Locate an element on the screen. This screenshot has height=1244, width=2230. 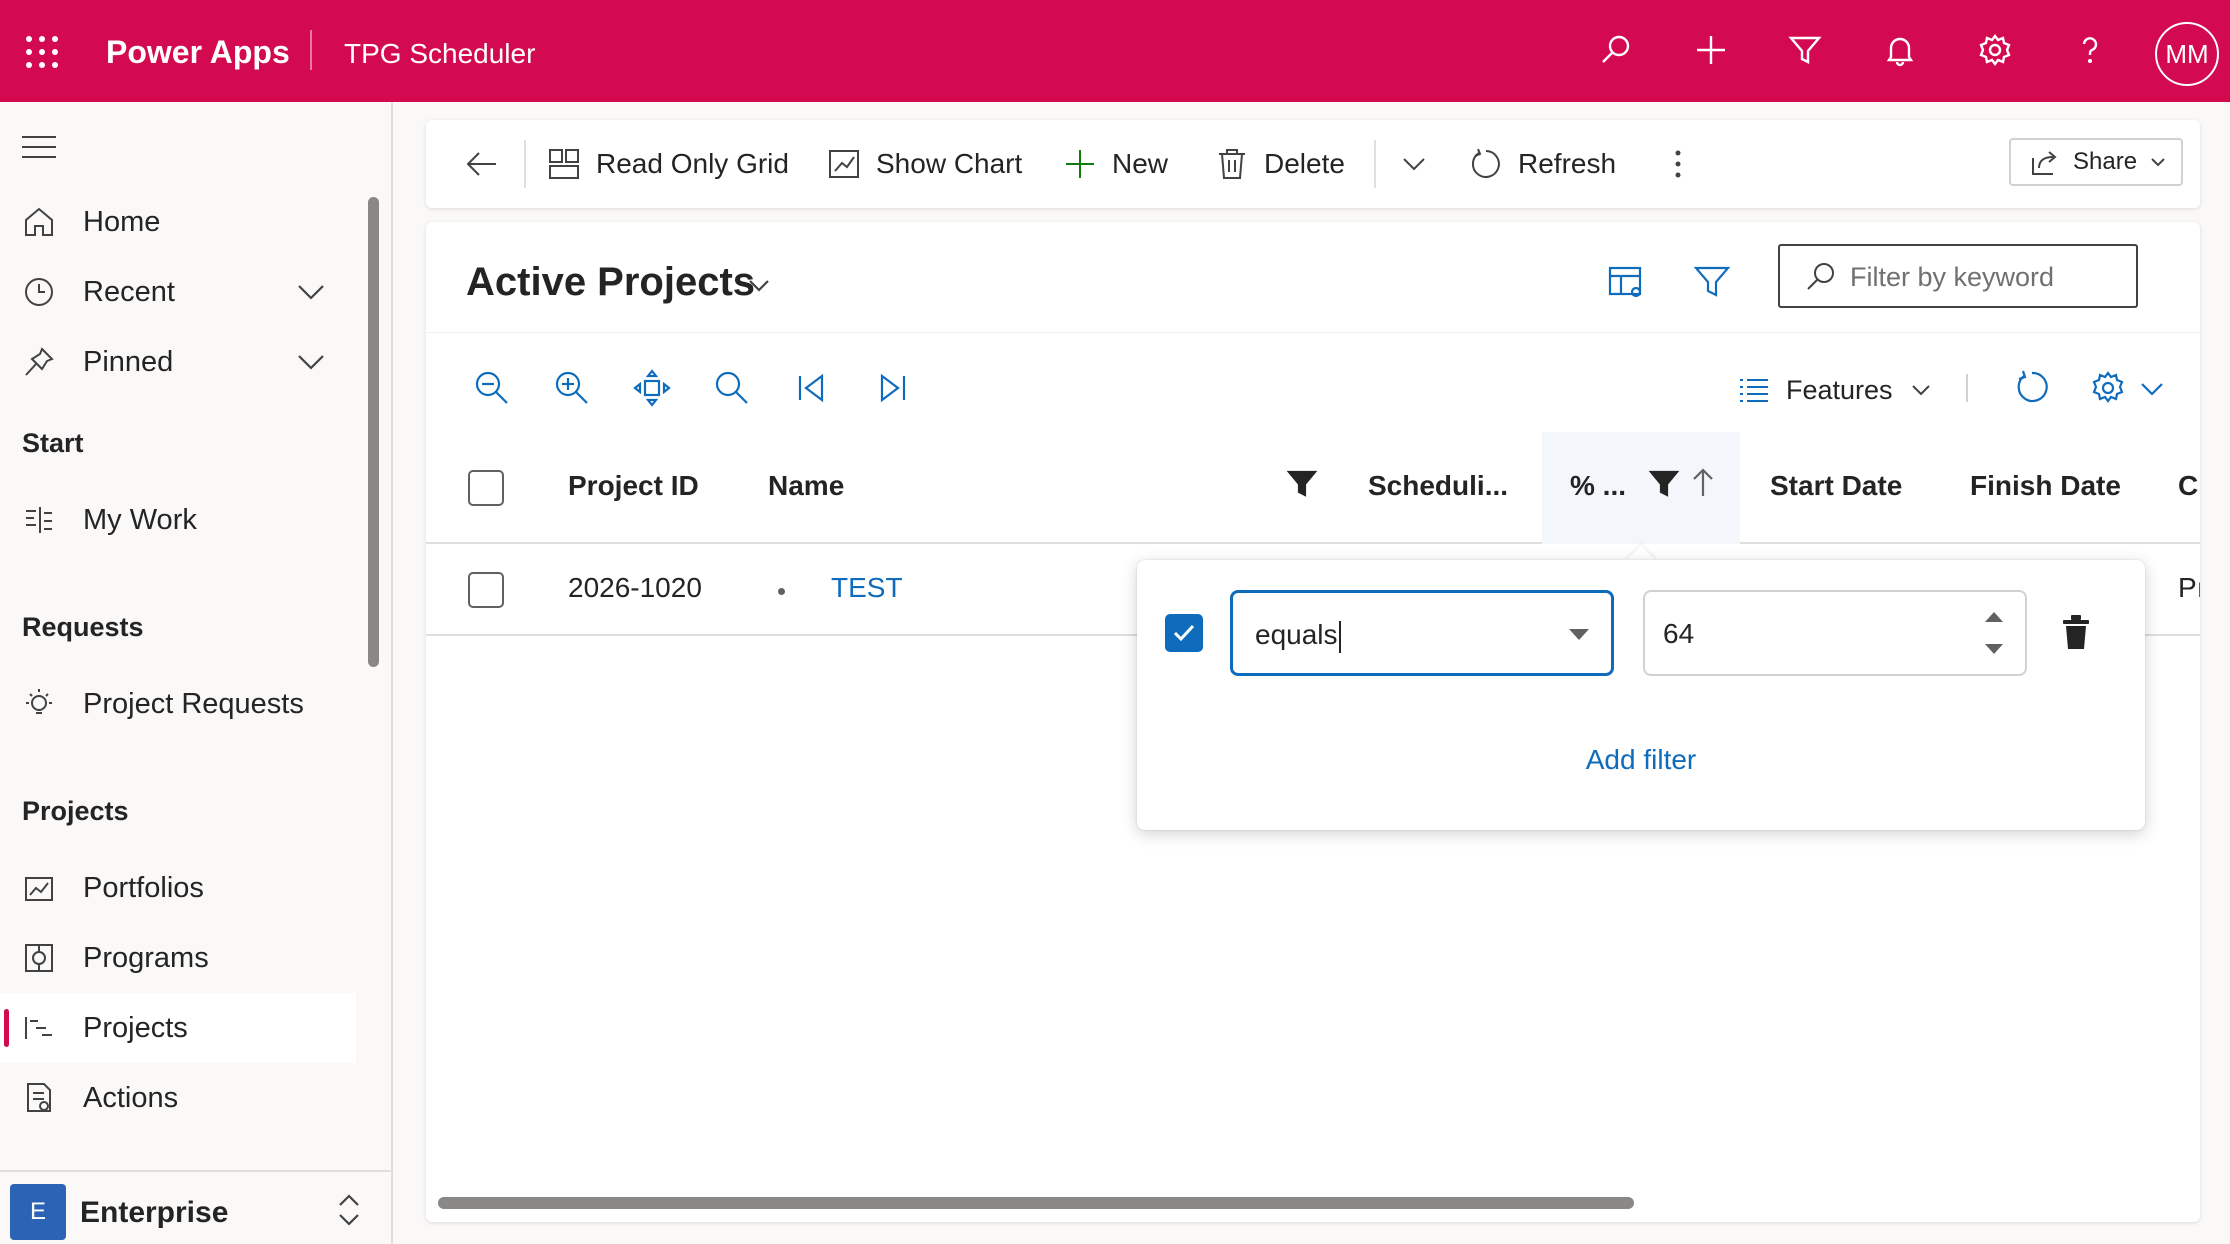
more-options-button is located at coordinates (1685, 164).